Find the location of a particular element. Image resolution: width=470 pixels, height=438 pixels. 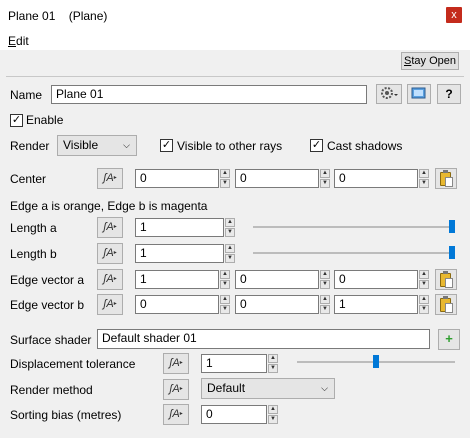

length-a-slider-thumb is located at coordinates (452, 226).